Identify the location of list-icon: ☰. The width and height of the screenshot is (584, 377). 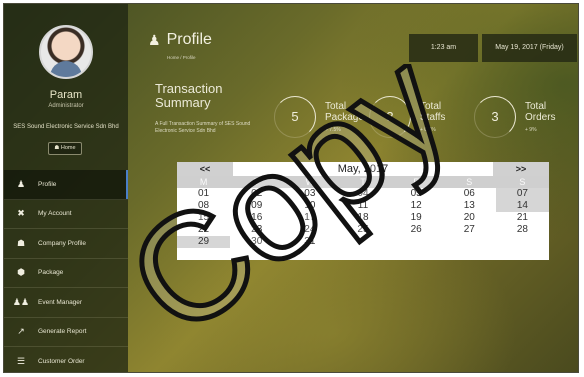
(21, 360).